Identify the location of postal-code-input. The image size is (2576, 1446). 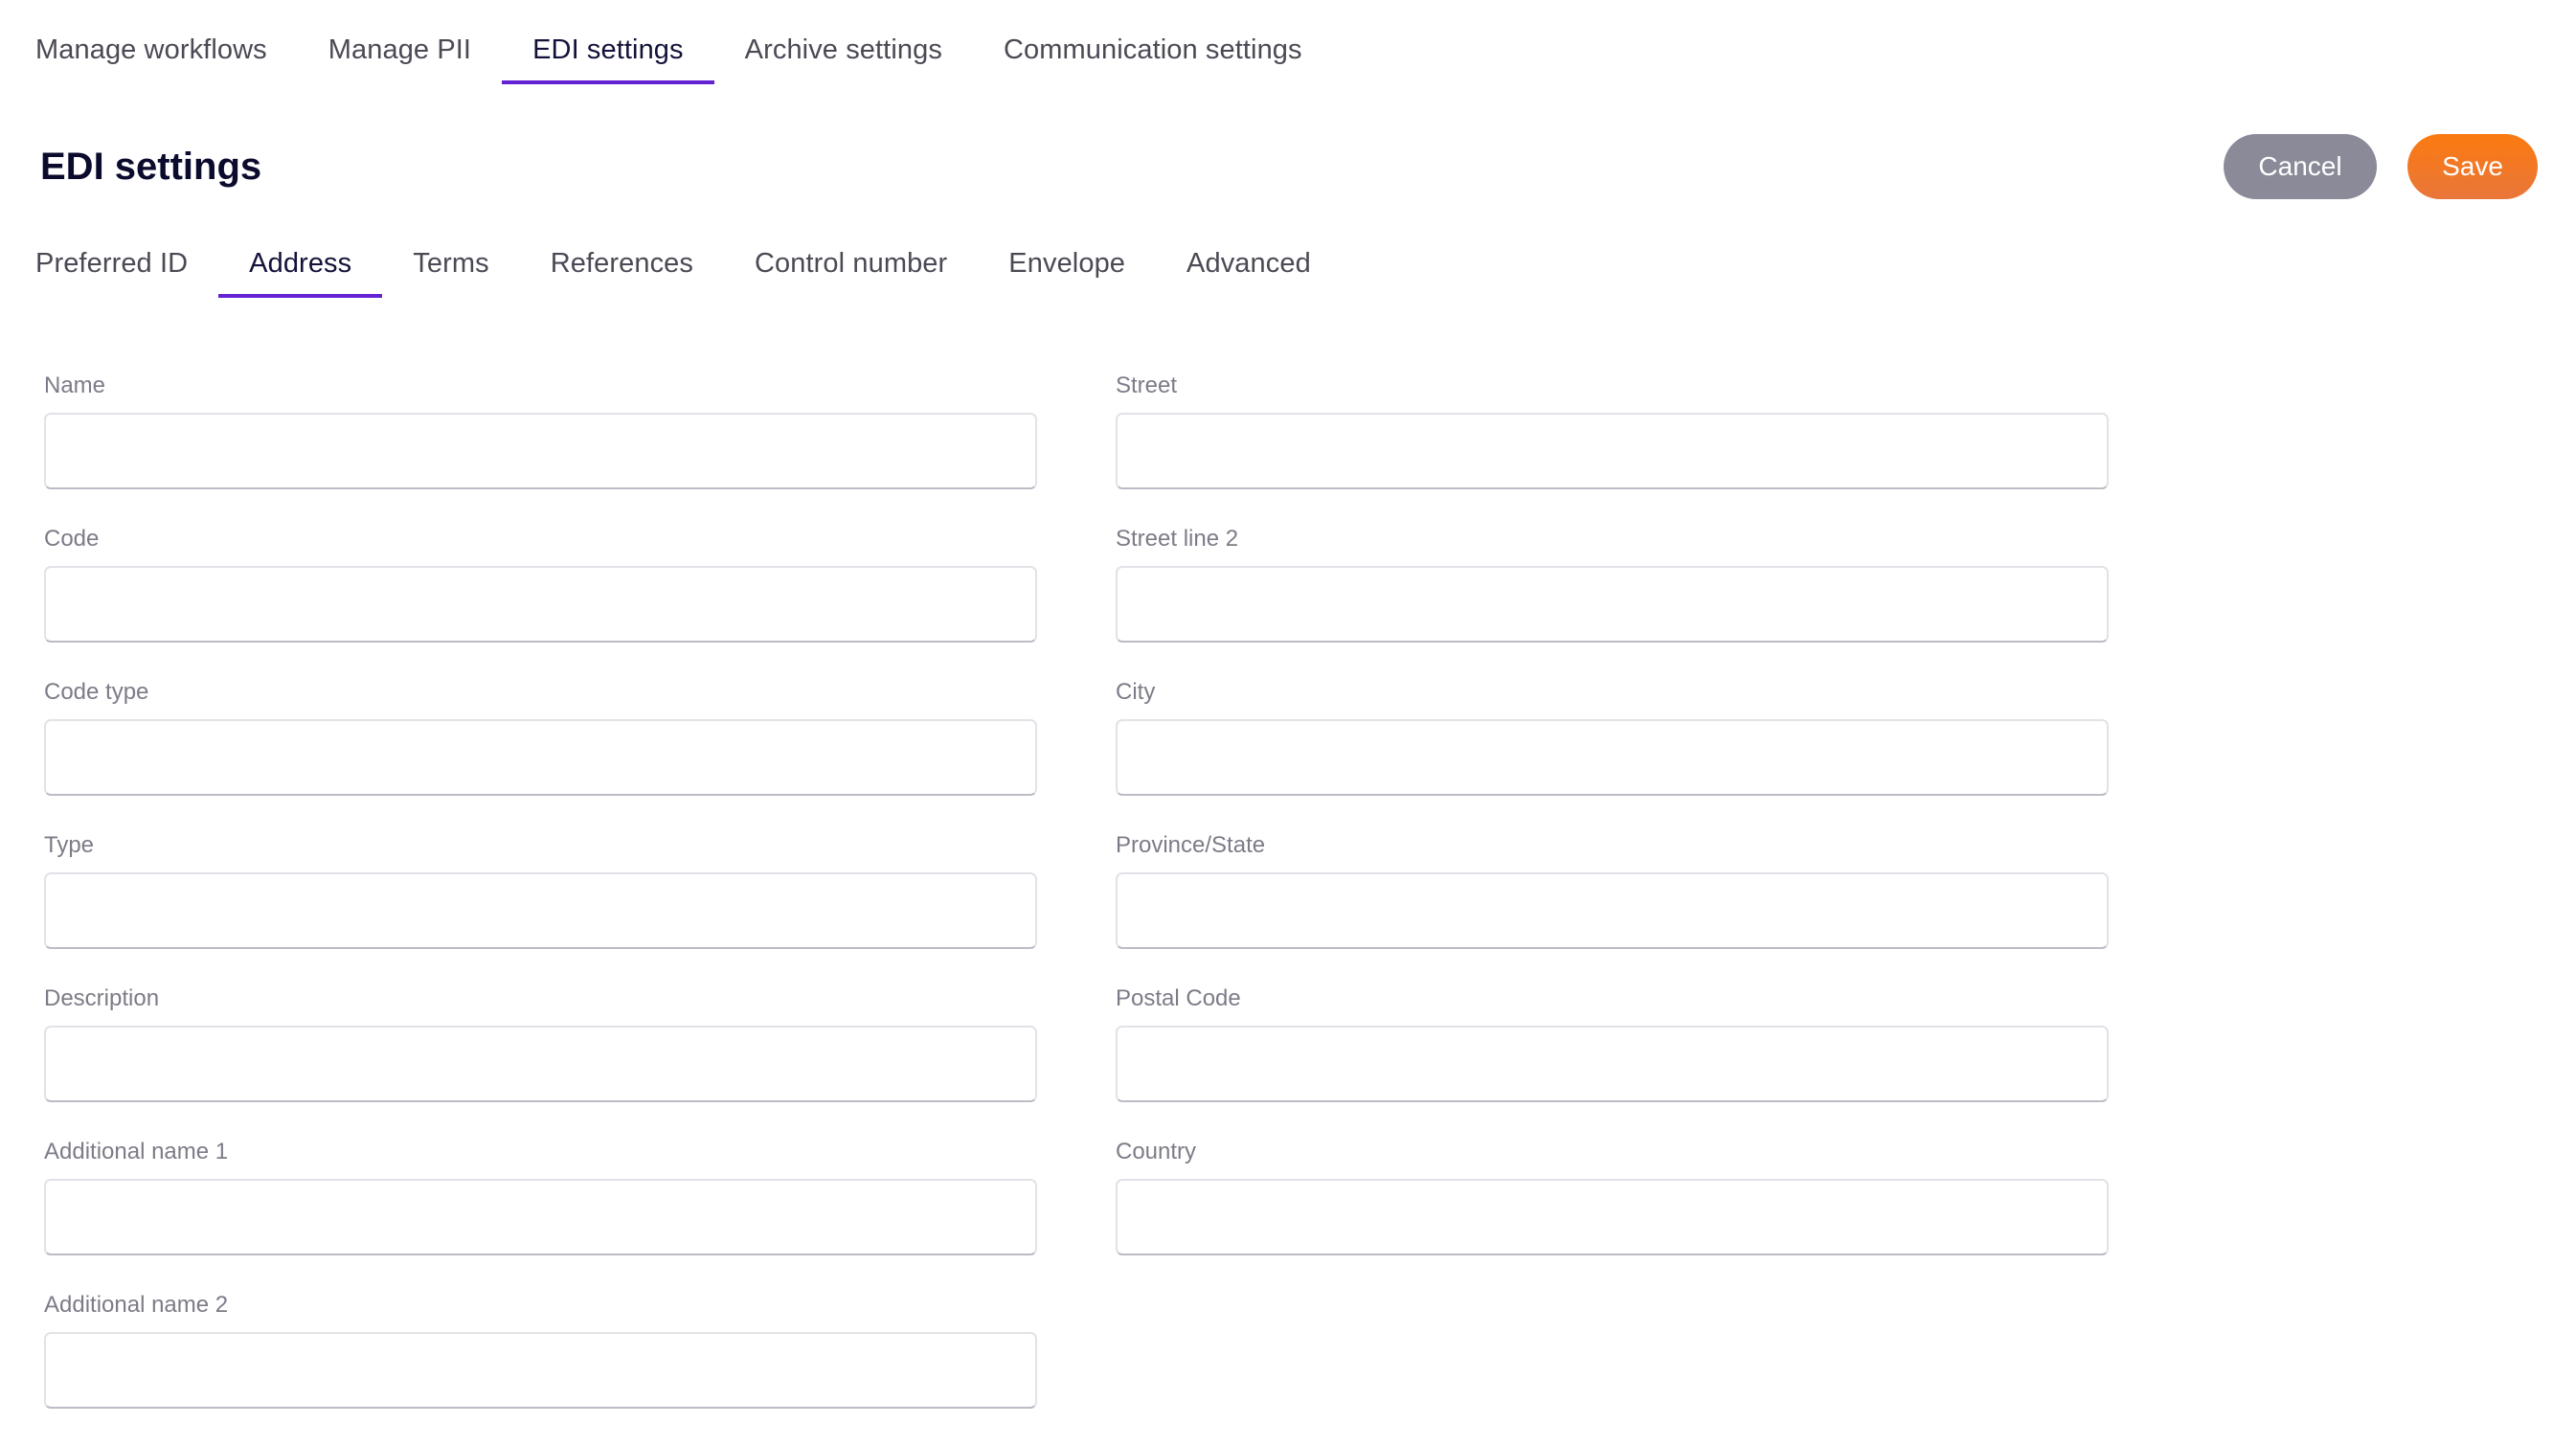
(1612, 1064).